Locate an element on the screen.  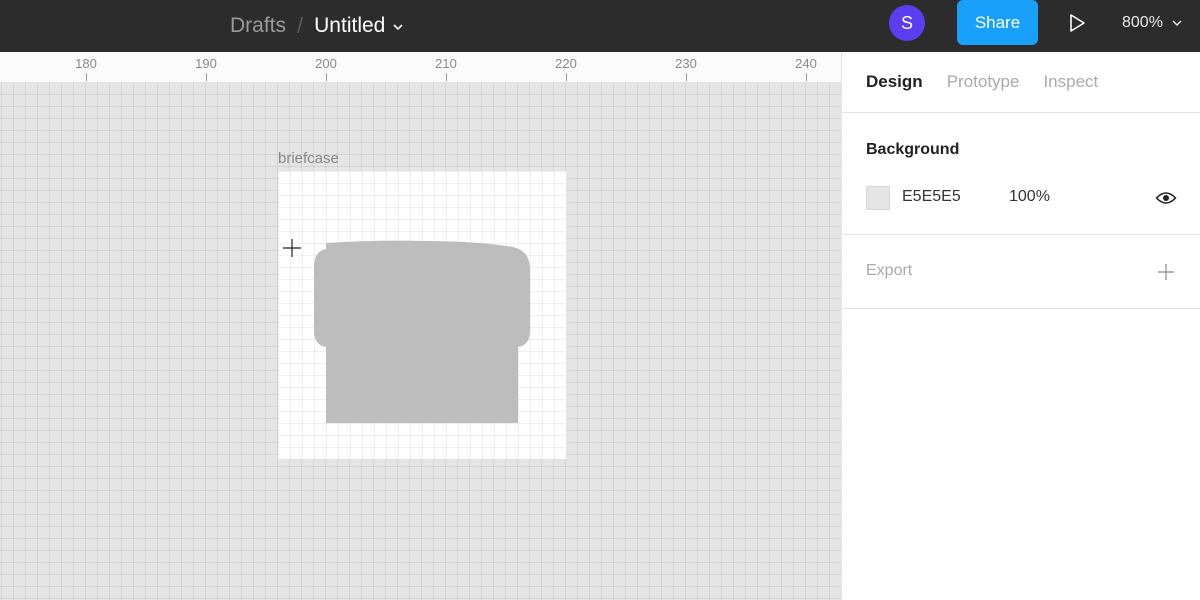
background-opacity-input: 100% is located at coordinates (1029, 197).